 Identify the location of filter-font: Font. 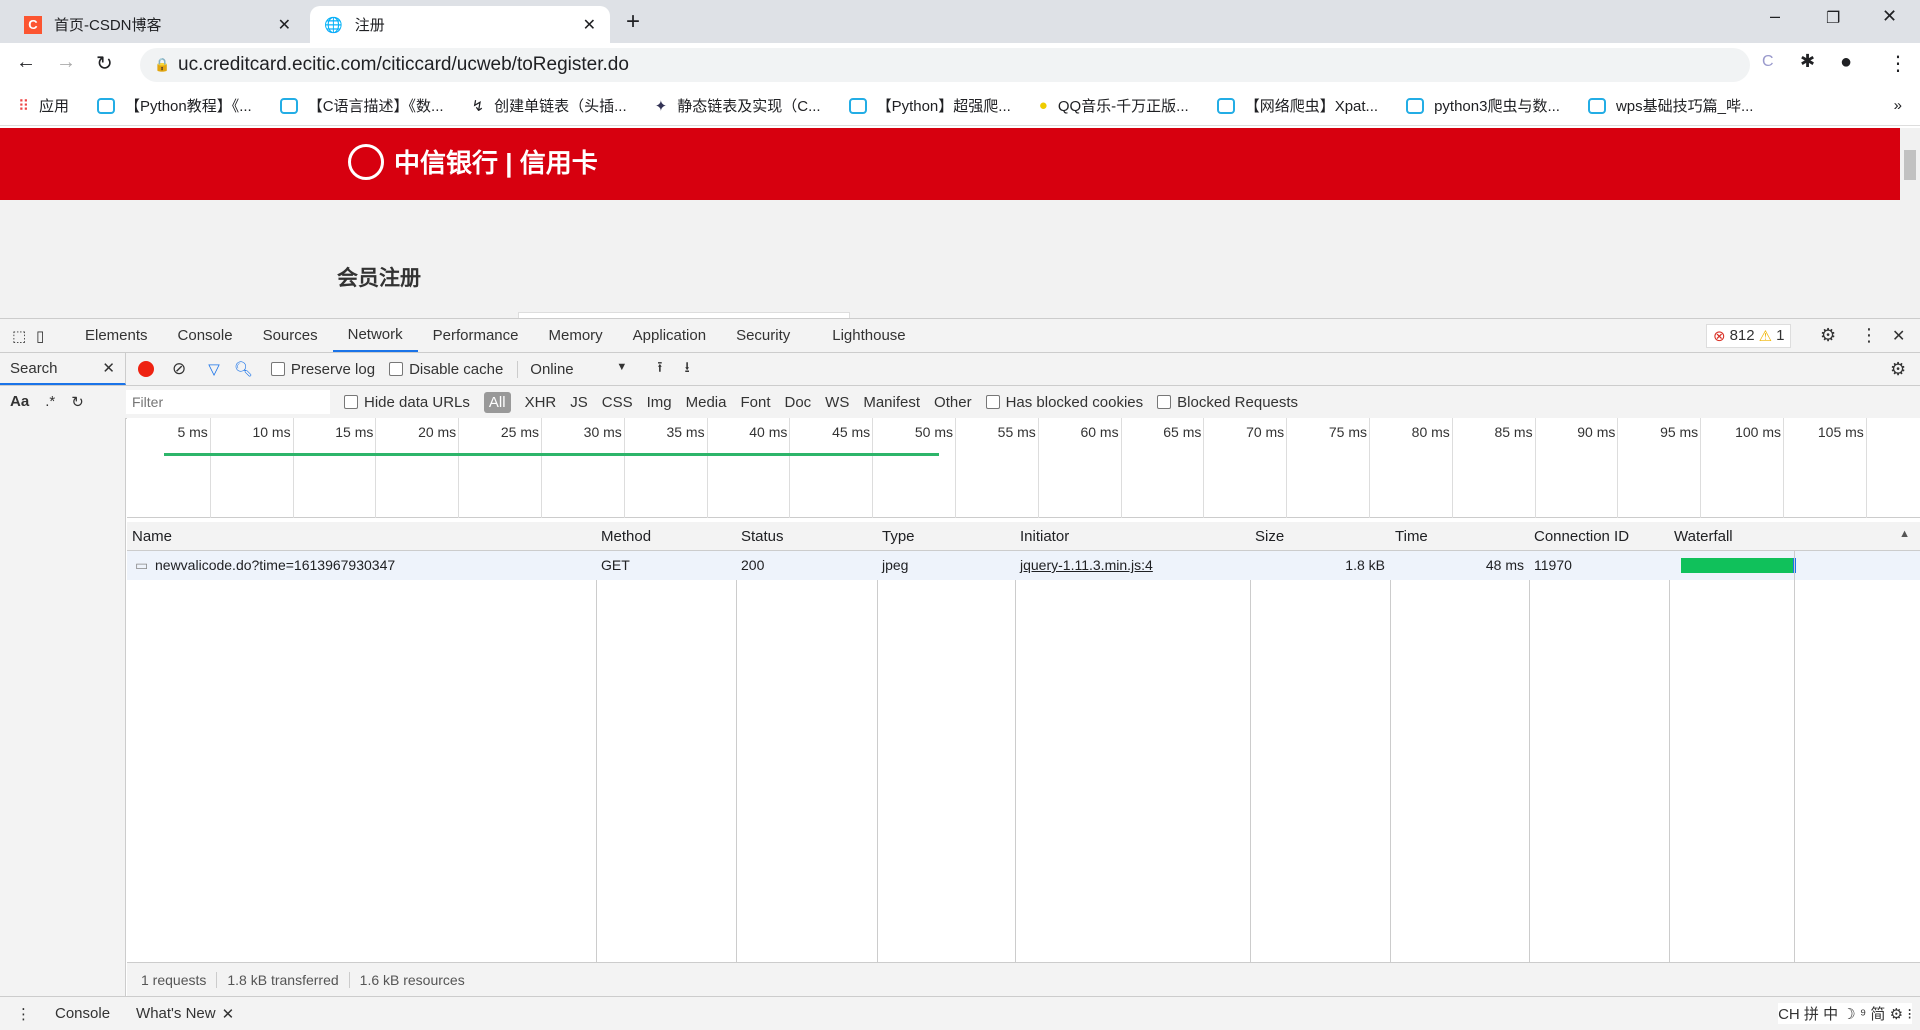
(755, 402).